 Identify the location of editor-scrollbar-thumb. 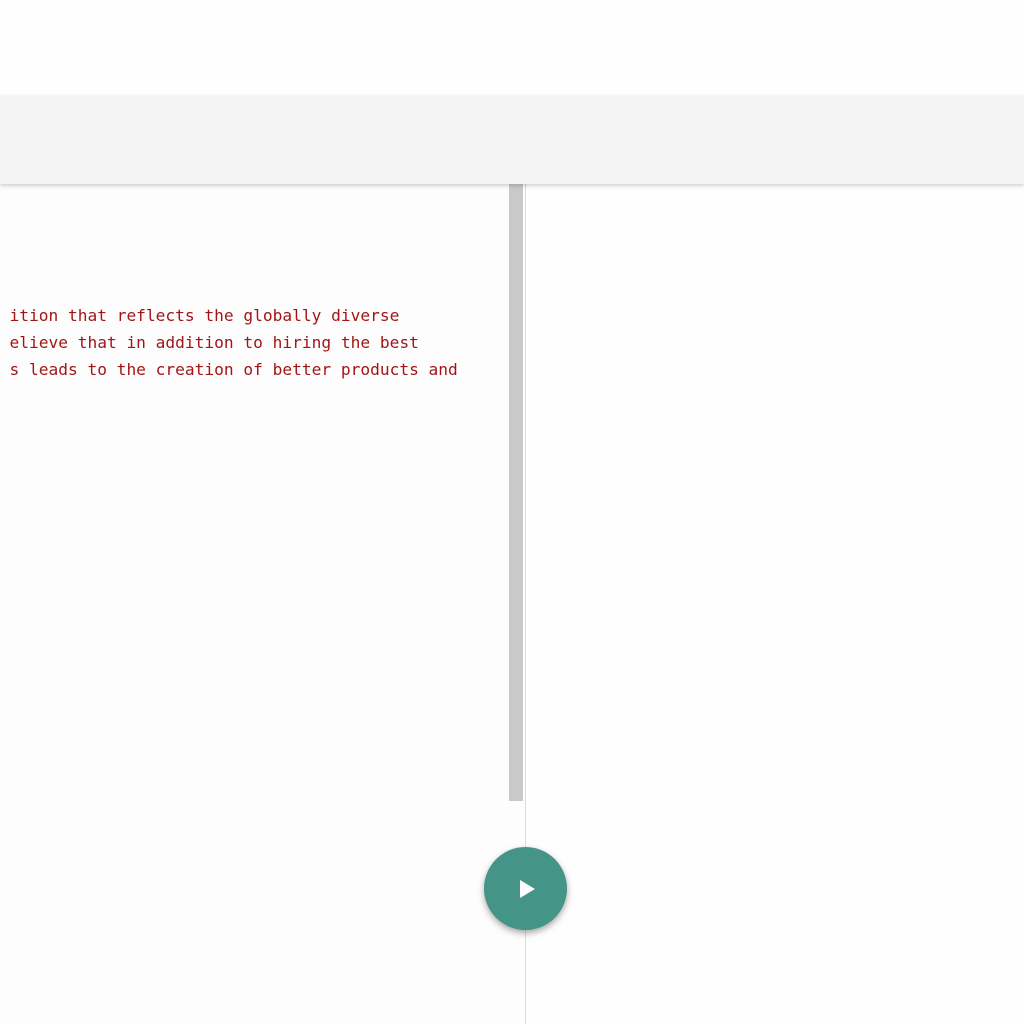
(516, 492).